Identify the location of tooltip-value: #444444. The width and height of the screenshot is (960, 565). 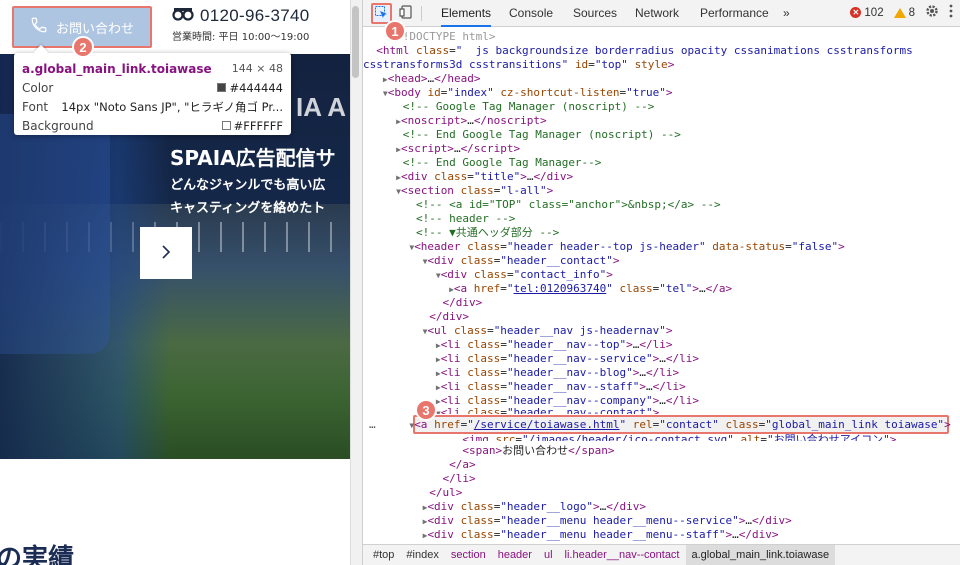
(256, 87).